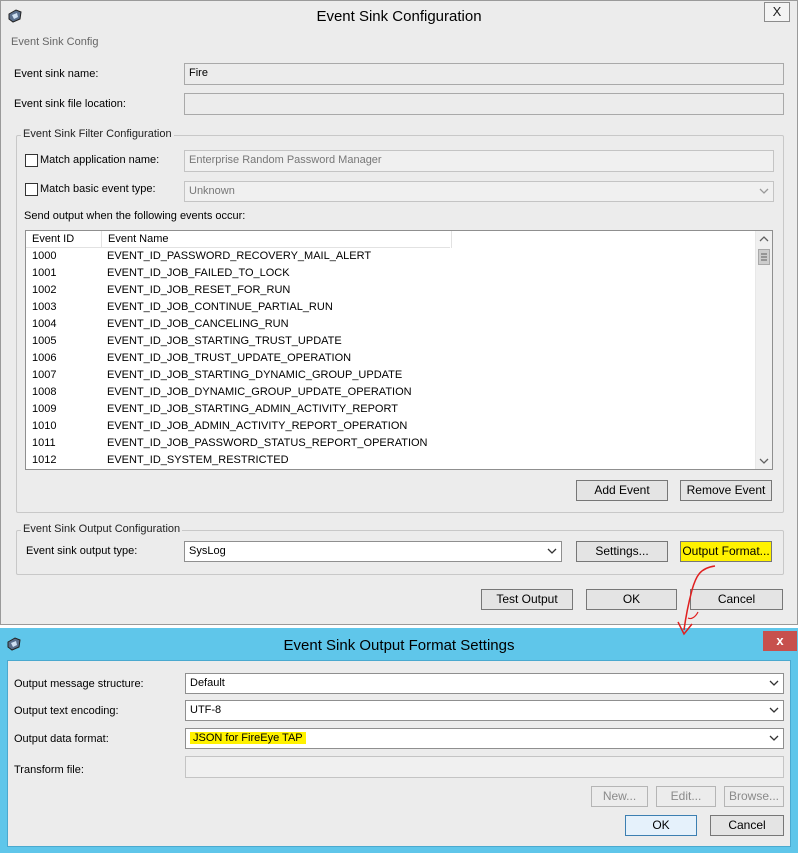  What do you see at coordinates (390, 324) in the screenshot?
I see `table-row: 1004 EVENT_ID_JOB_CANCELING_RUN` at bounding box center [390, 324].